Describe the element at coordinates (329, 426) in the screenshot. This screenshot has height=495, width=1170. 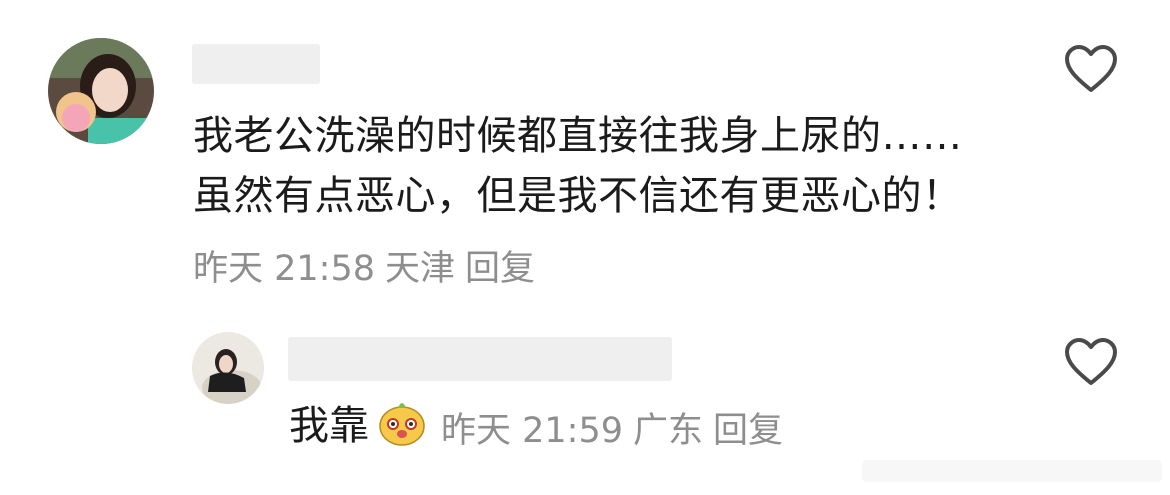
I see `reply-text: 我靠` at that location.